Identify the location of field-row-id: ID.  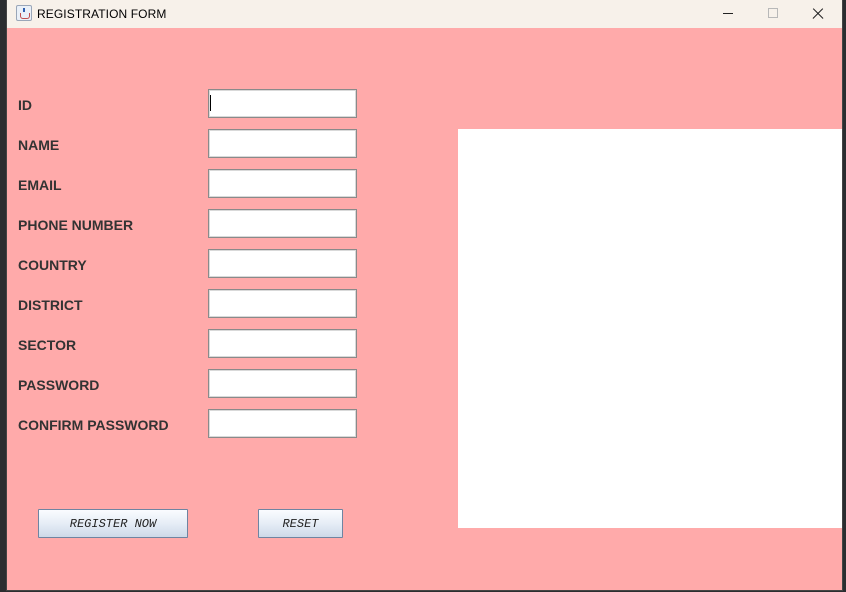
(187, 104).